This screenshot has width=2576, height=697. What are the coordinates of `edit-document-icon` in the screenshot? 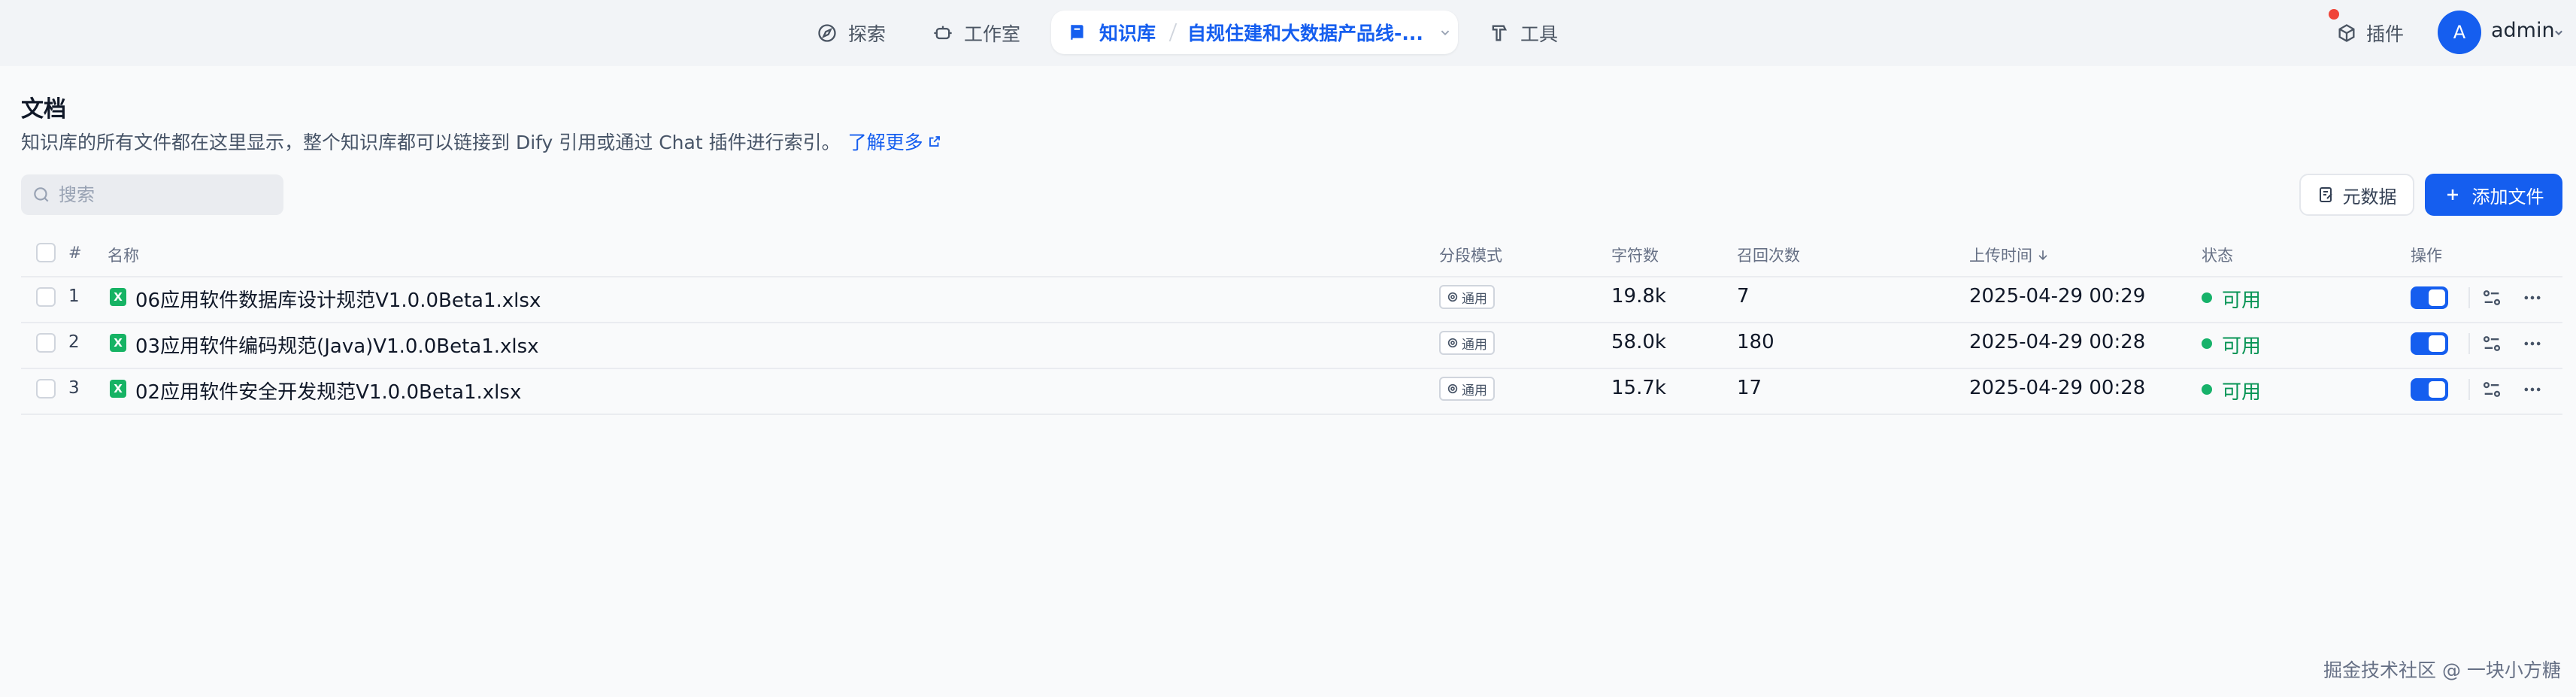 It's located at (2325, 194).